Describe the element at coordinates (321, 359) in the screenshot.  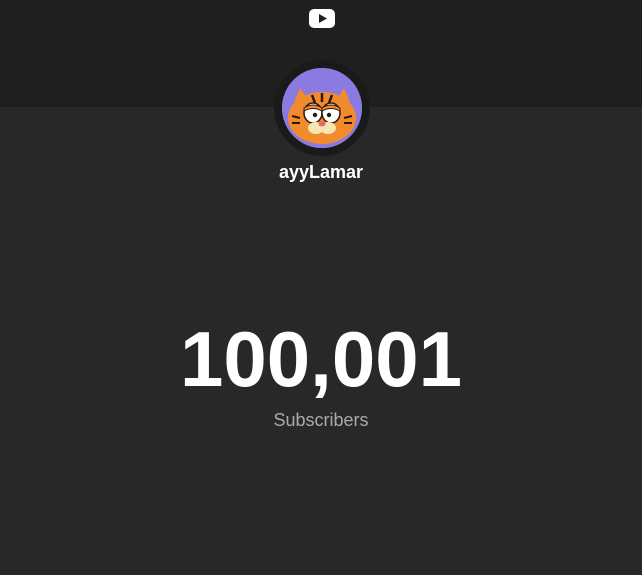
I see `subscriber-count: 100,001` at that location.